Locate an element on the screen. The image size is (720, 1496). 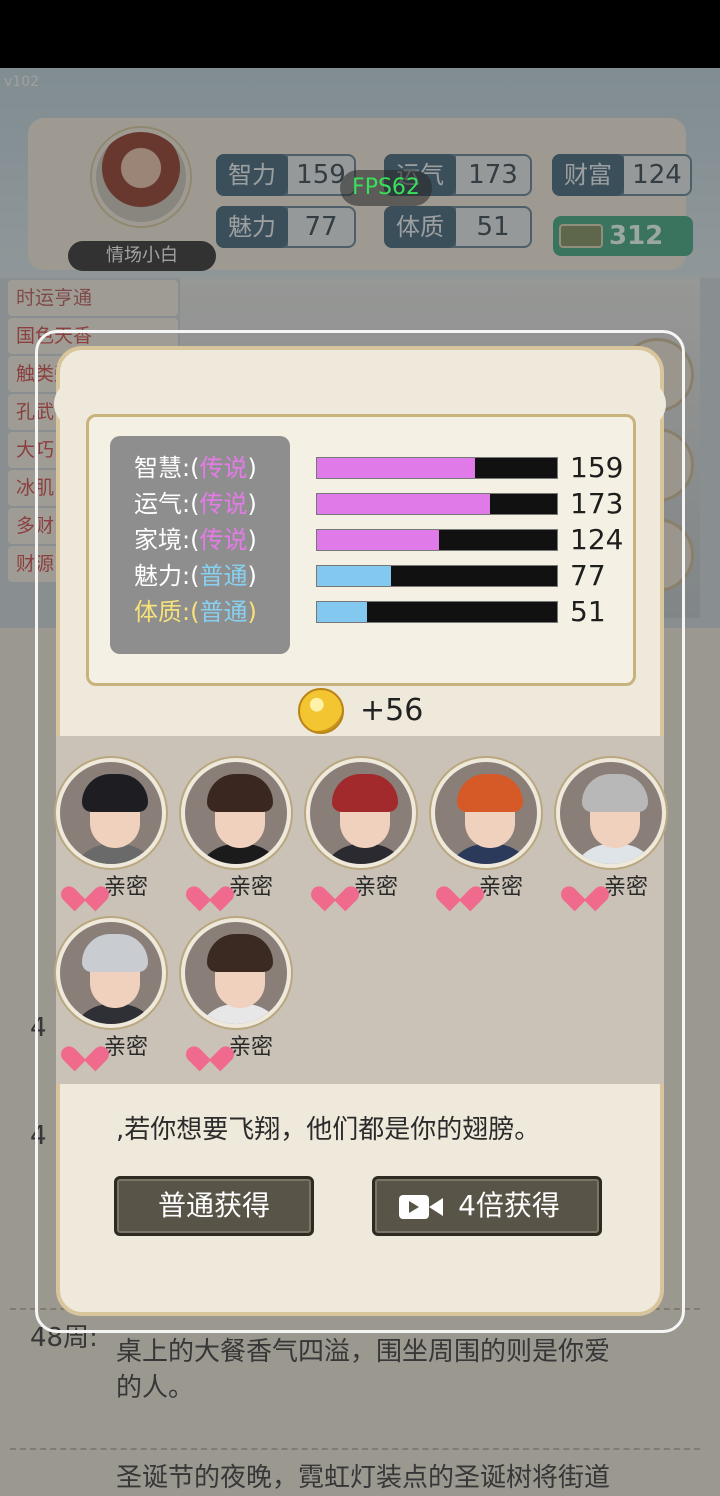
video-icon is located at coordinates (422, 1207).